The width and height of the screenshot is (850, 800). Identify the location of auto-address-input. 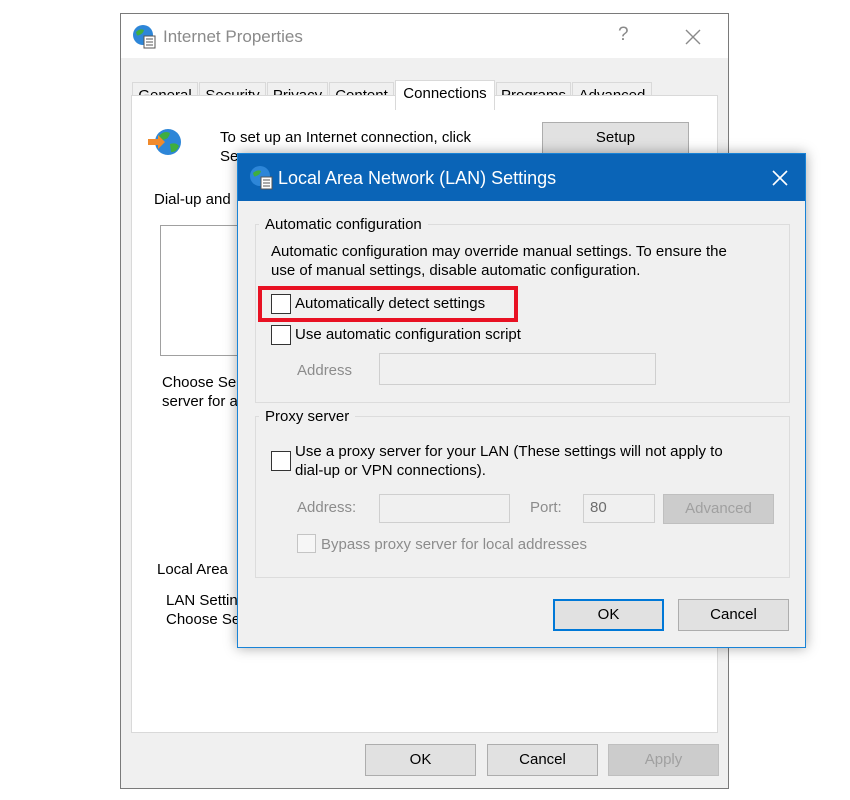
(517, 369).